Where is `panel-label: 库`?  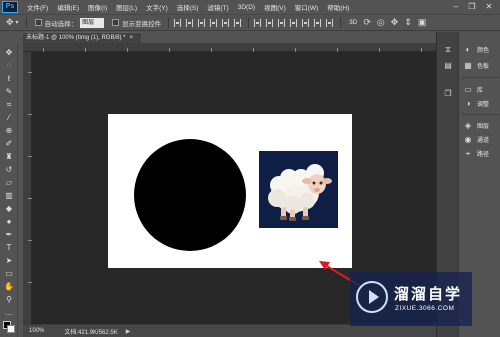 panel-label: 库 is located at coordinates (480, 91).